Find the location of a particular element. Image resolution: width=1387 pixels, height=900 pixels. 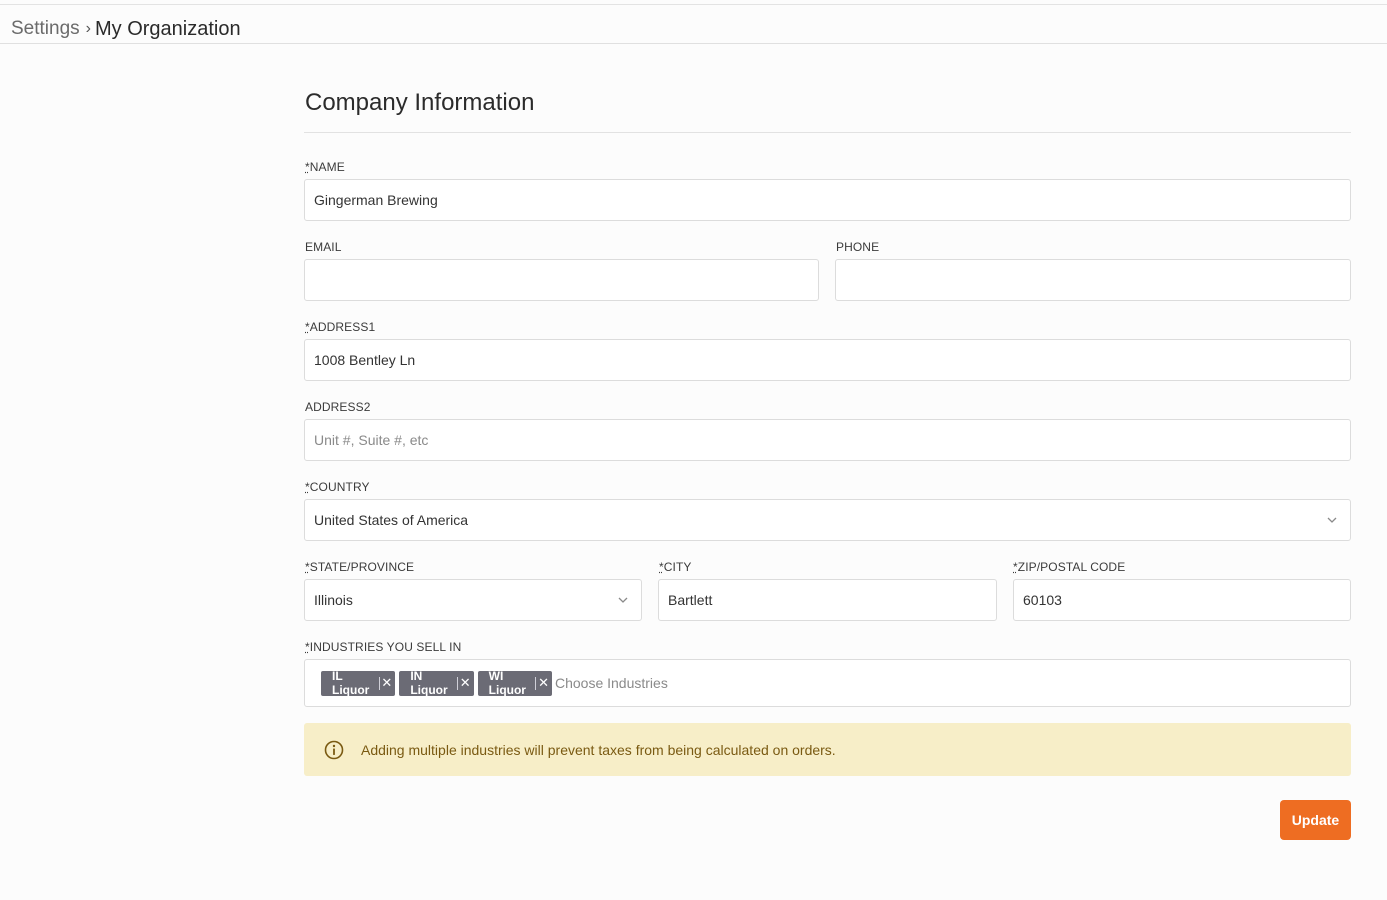

address2-field is located at coordinates (827, 440).